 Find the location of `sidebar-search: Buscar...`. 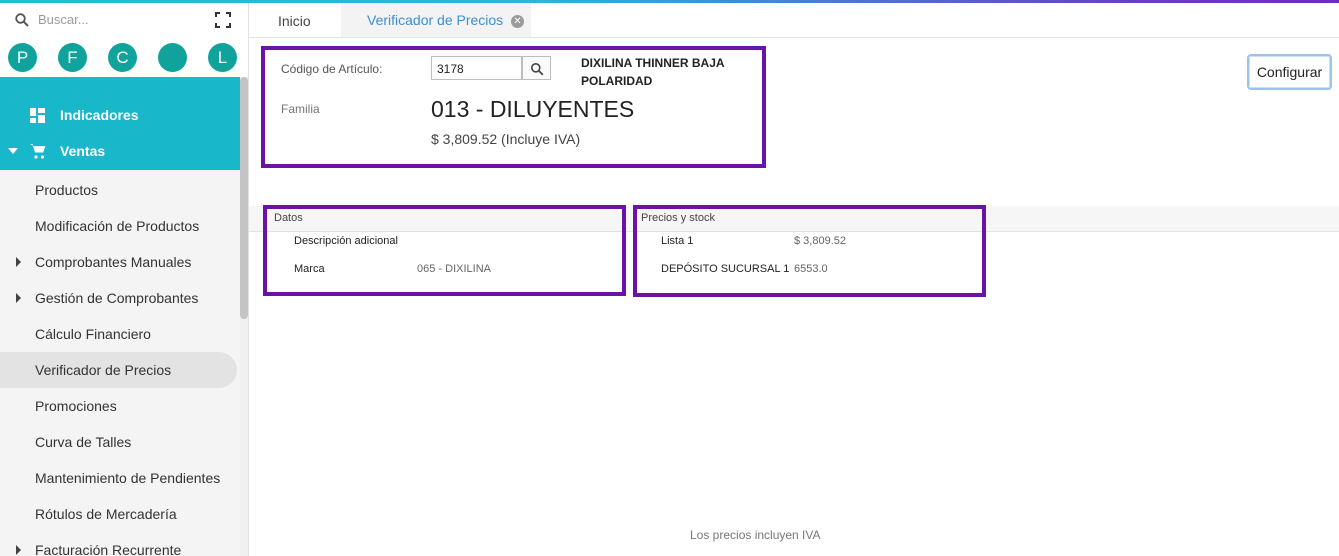

sidebar-search: Buscar... is located at coordinates (124, 21).